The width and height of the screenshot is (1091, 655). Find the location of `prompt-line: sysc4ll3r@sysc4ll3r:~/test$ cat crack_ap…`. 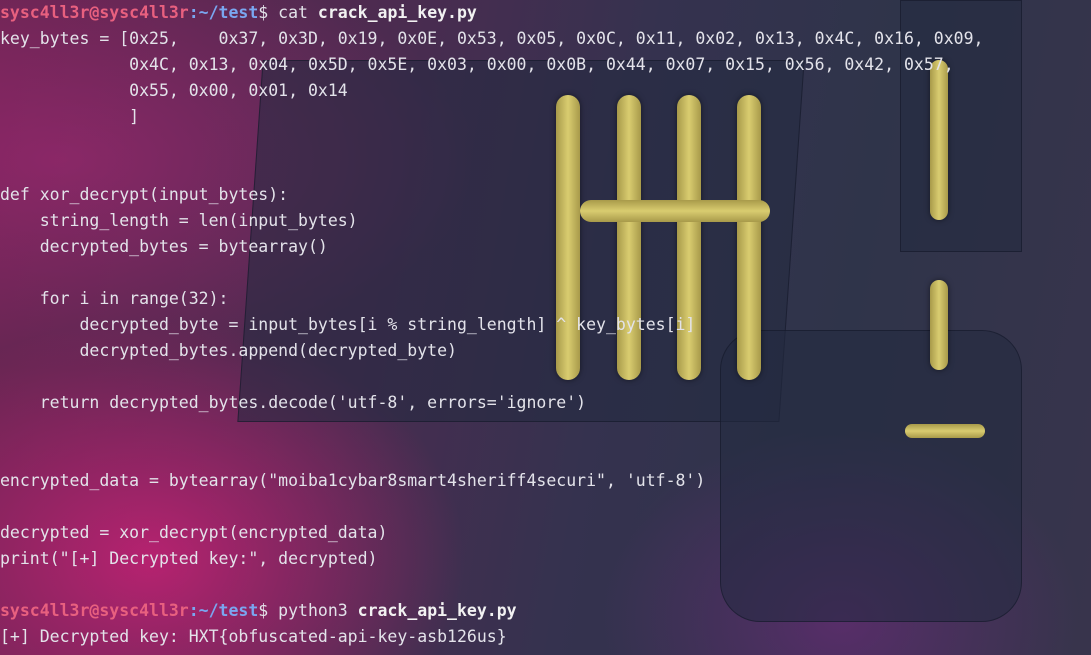

prompt-line: sysc4ll3r@sysc4ll3r:~/test$ cat crack_ap… is located at coordinates (491, 13).